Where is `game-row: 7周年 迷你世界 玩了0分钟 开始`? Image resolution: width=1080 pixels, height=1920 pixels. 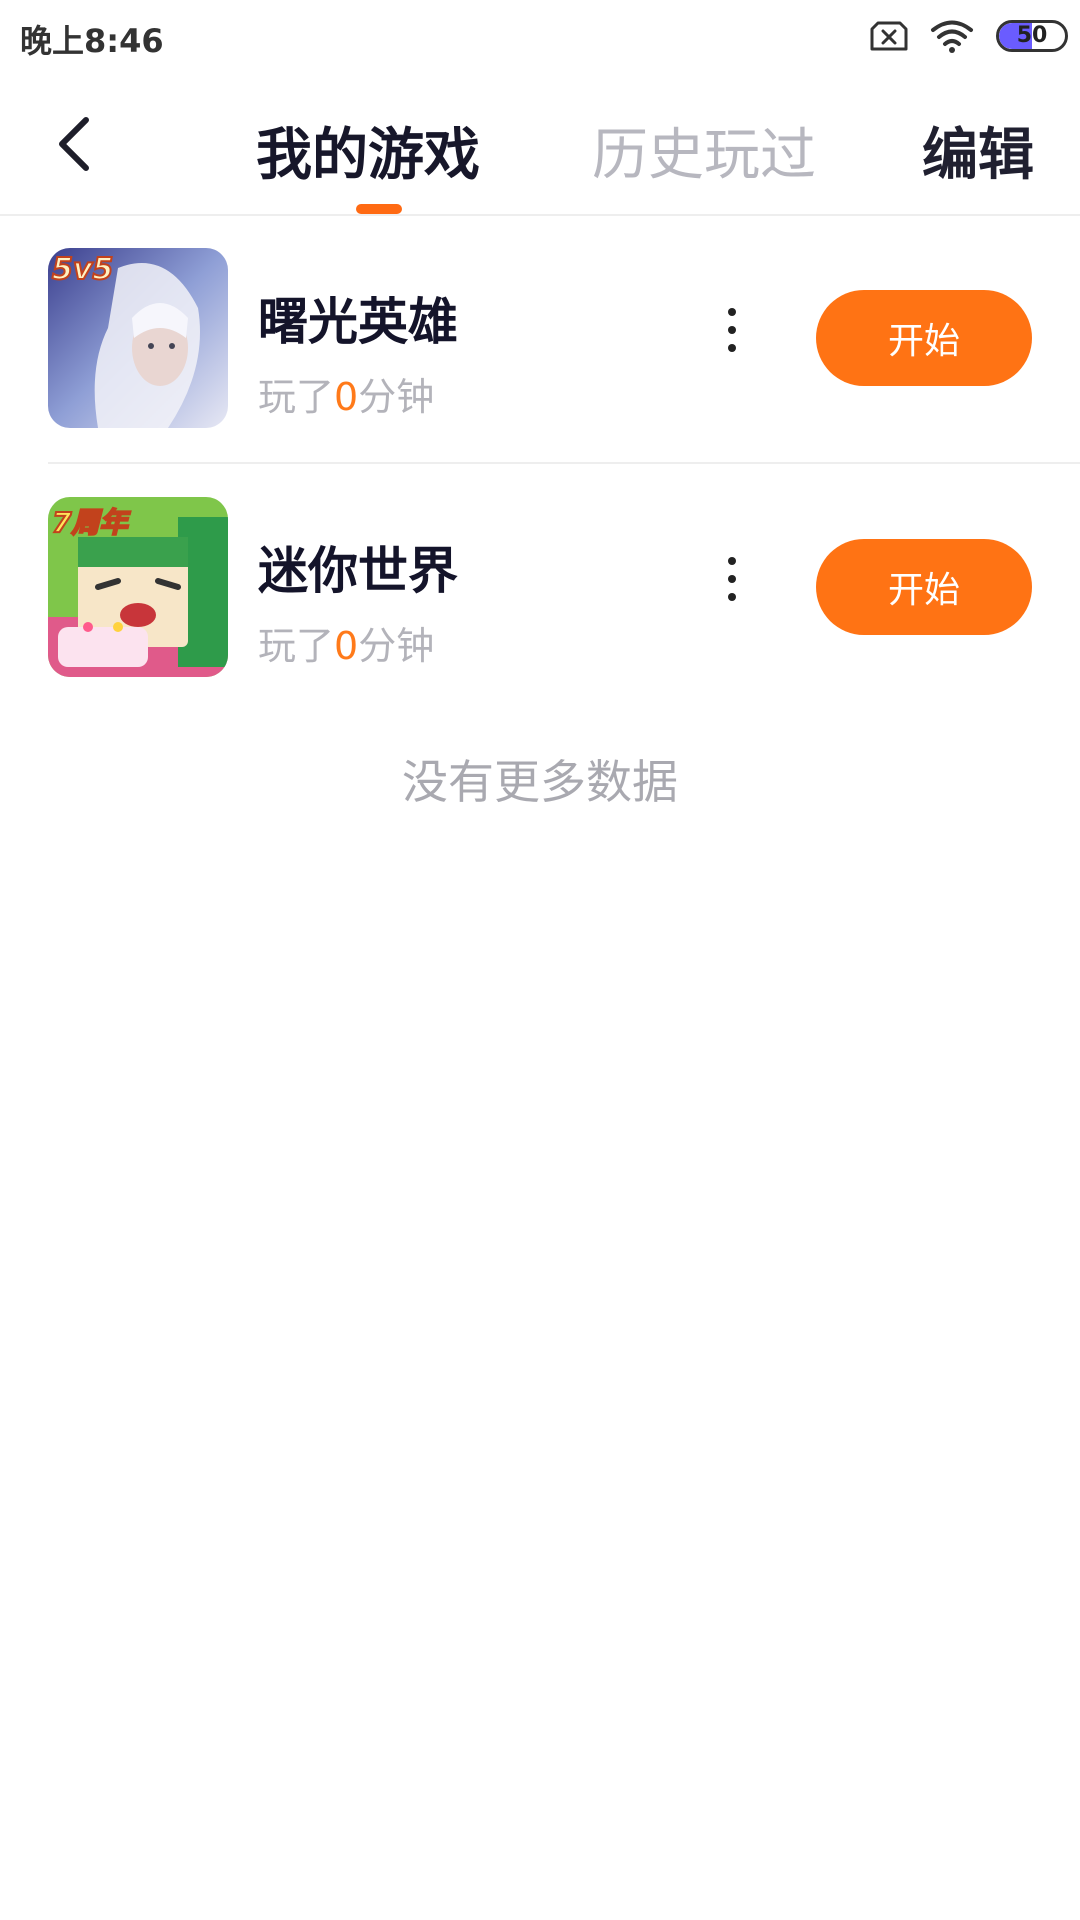 game-row: 7周年 迷你世界 玩了0分钟 开始 is located at coordinates (540, 589).